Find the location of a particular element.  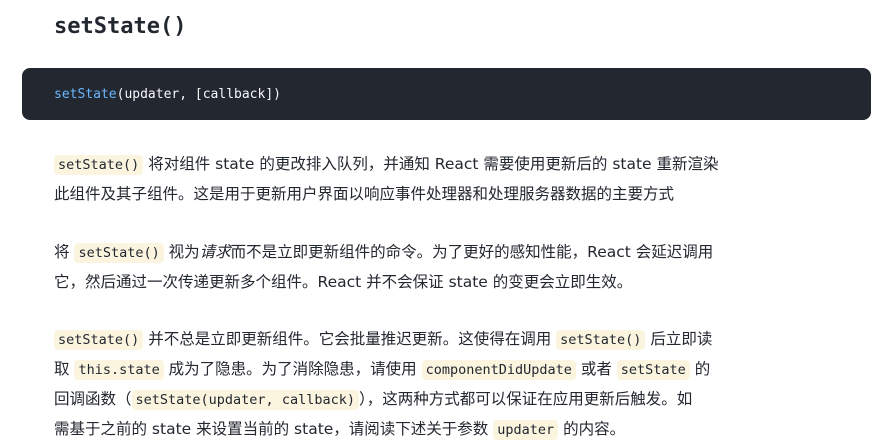

paragraph-text: 视为 is located at coordinates (181, 252).